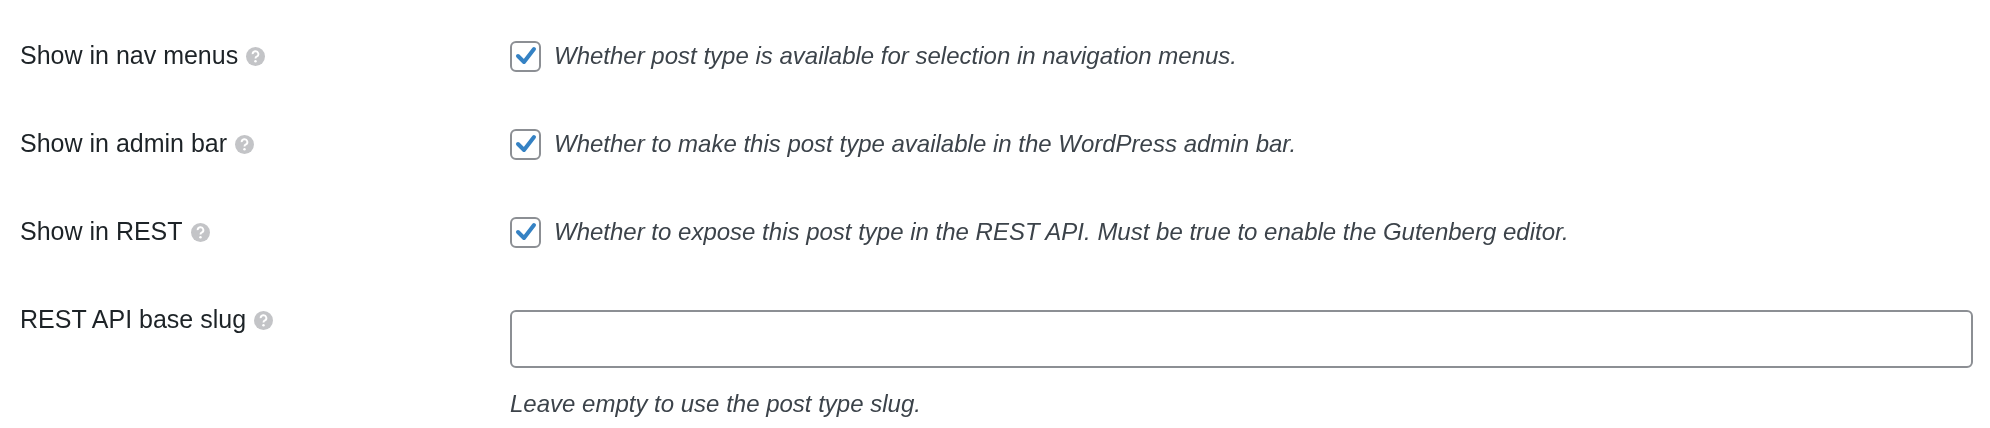  I want to click on field-label: Show in admin bar, so click(124, 144).